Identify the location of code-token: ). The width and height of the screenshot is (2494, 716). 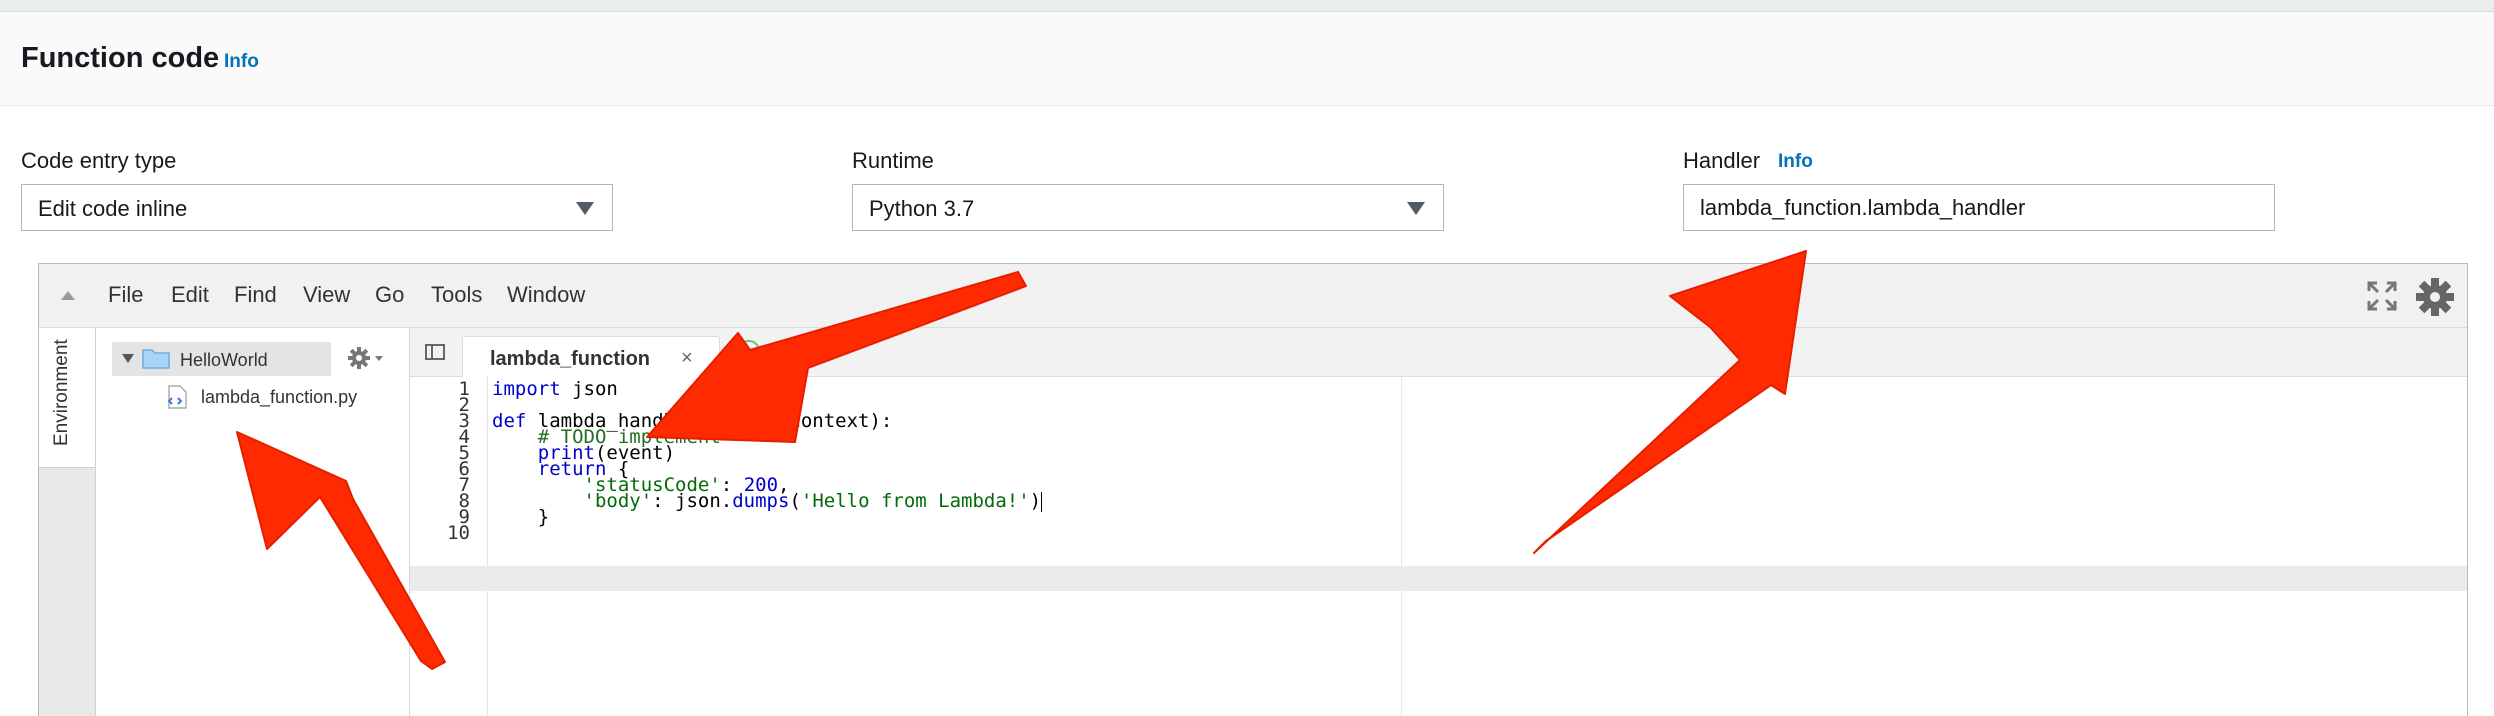
(1035, 501).